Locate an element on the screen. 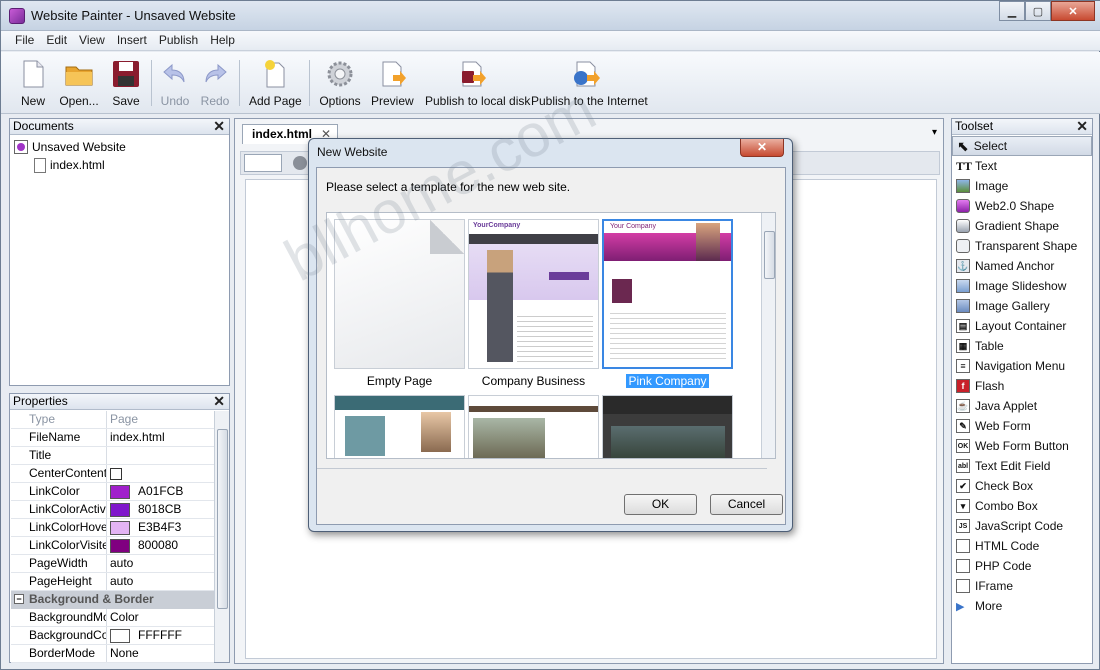  tool-web20-shape: Web2.0 Shape is located at coordinates (1022, 206).